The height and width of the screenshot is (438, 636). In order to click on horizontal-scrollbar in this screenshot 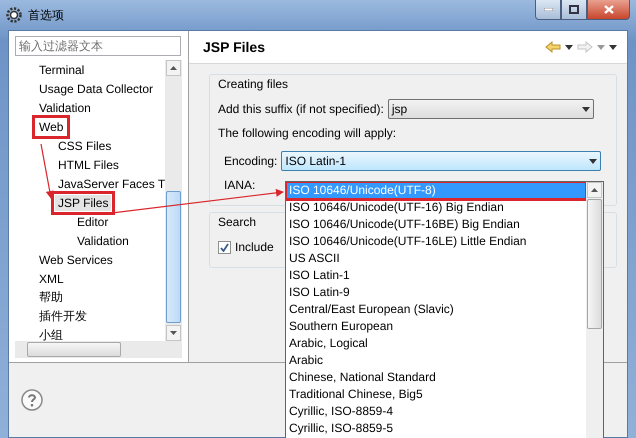, I will do `click(98, 349)`.